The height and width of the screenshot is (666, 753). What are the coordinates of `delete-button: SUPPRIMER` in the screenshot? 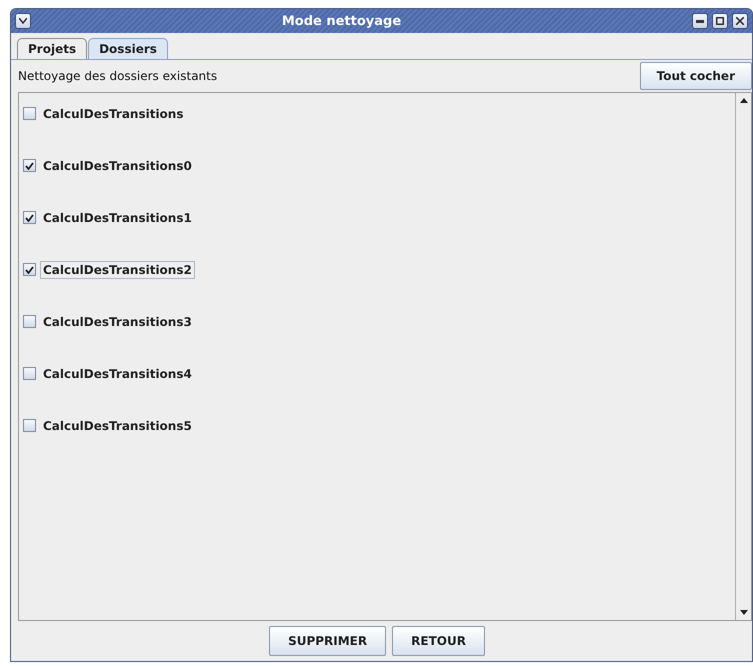 It's located at (327, 641).